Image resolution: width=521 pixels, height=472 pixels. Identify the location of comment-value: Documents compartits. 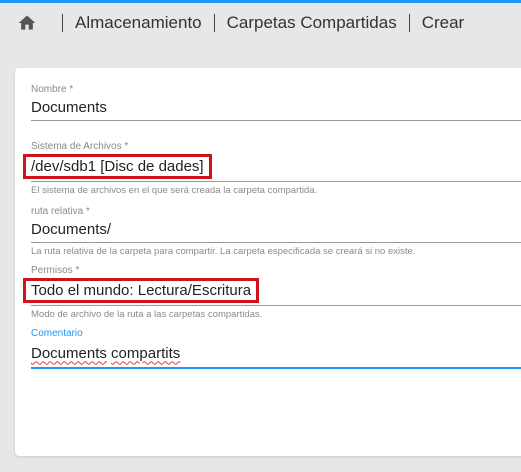
(105, 353).